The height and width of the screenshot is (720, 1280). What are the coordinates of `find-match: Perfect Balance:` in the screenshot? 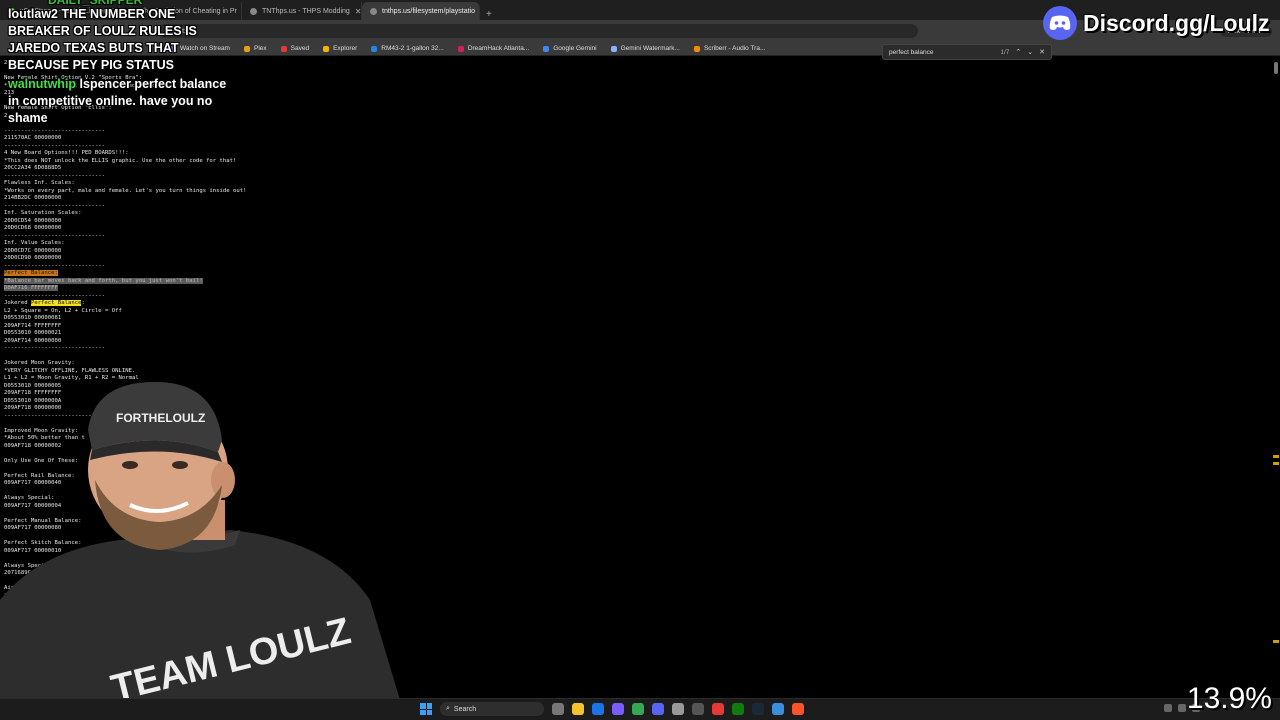 It's located at (31, 273).